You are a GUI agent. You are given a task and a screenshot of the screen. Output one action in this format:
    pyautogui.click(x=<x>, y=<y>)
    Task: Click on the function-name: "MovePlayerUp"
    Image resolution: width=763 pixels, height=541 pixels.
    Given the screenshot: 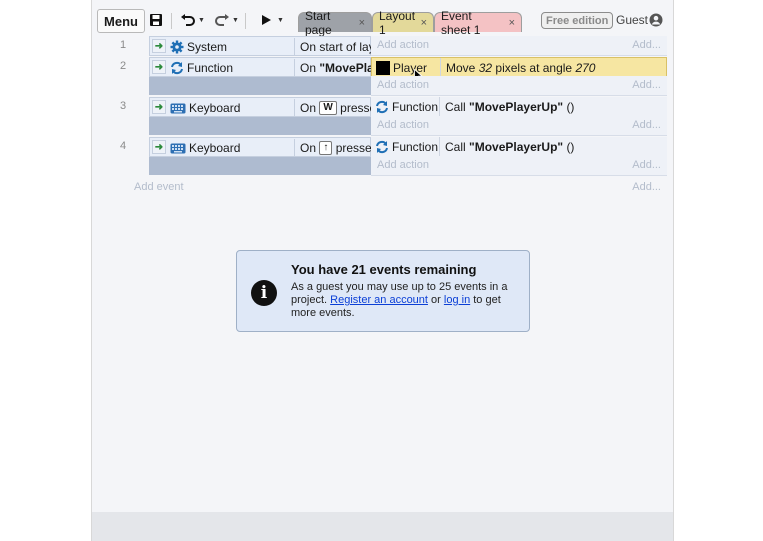 What is the action you would take?
    pyautogui.click(x=516, y=106)
    